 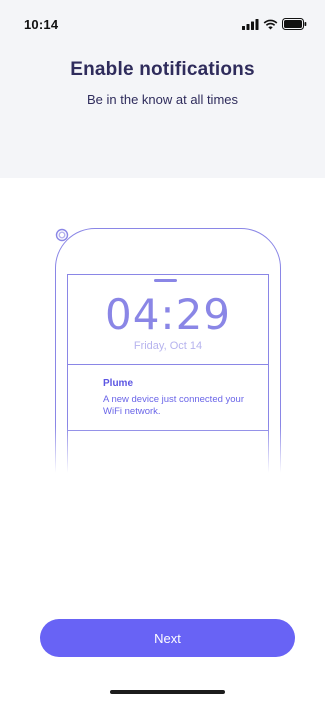 What do you see at coordinates (162, 22) in the screenshot?
I see `status-bar: 10:14` at bounding box center [162, 22].